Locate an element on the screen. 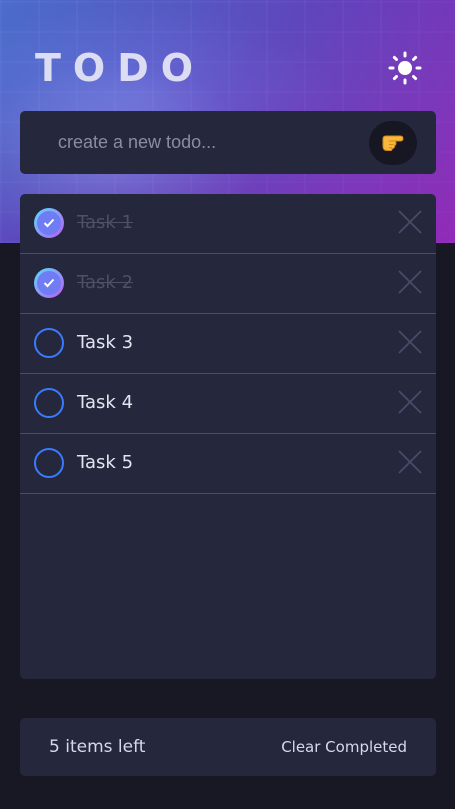 This screenshot has height=809, width=455. pointing-hand-icon is located at coordinates (393, 143).